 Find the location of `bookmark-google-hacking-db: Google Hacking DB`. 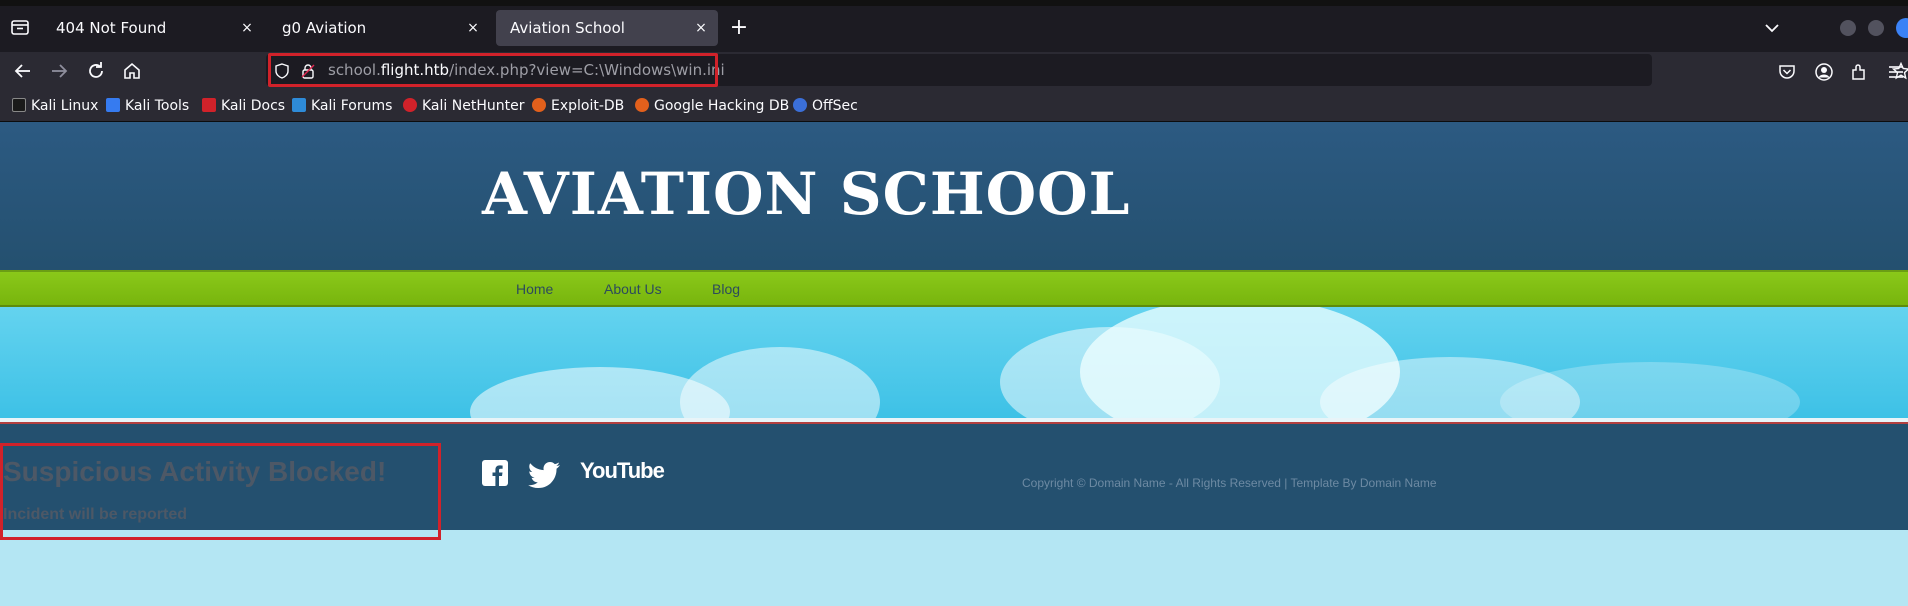

bookmark-google-hacking-db: Google Hacking DB is located at coordinates (712, 106).